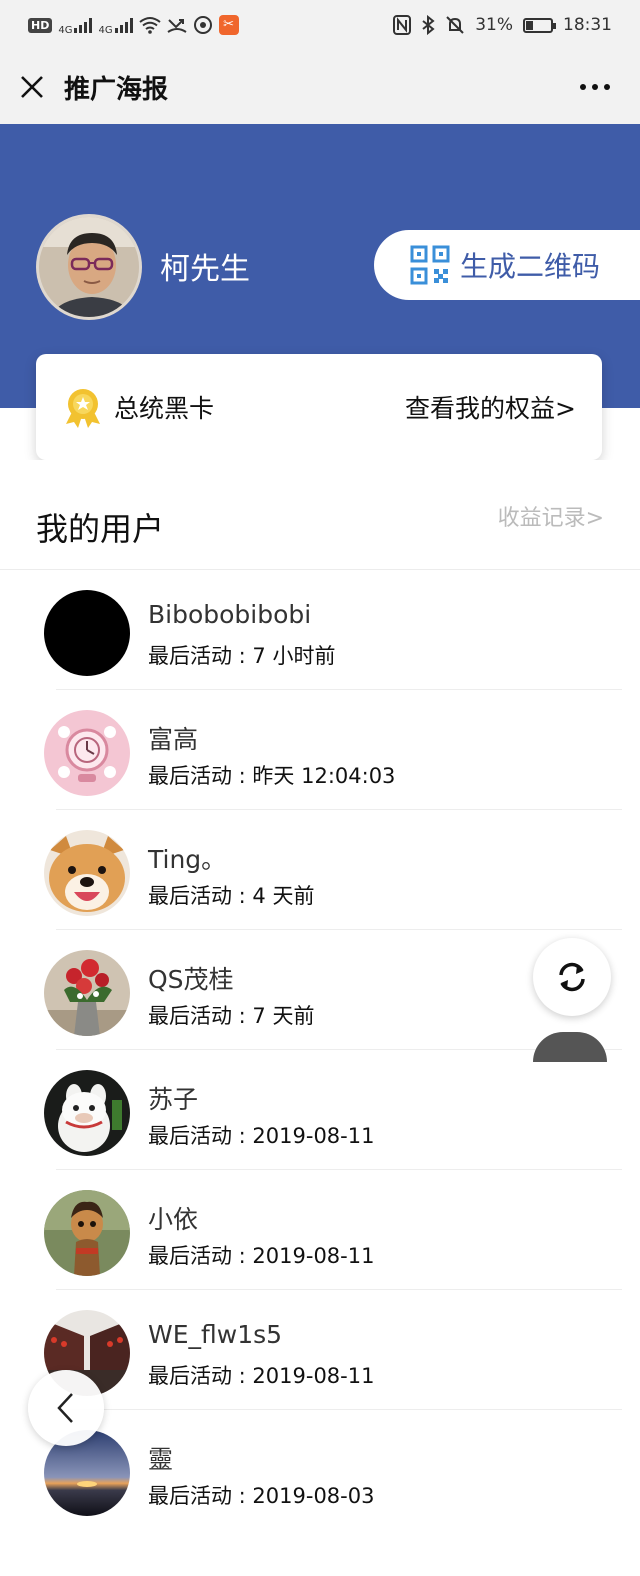 The image size is (640, 1576). What do you see at coordinates (320, 630) in the screenshot?
I see `user-list-item: Bibobobibobi 最后活动 : 7 小时前` at bounding box center [320, 630].